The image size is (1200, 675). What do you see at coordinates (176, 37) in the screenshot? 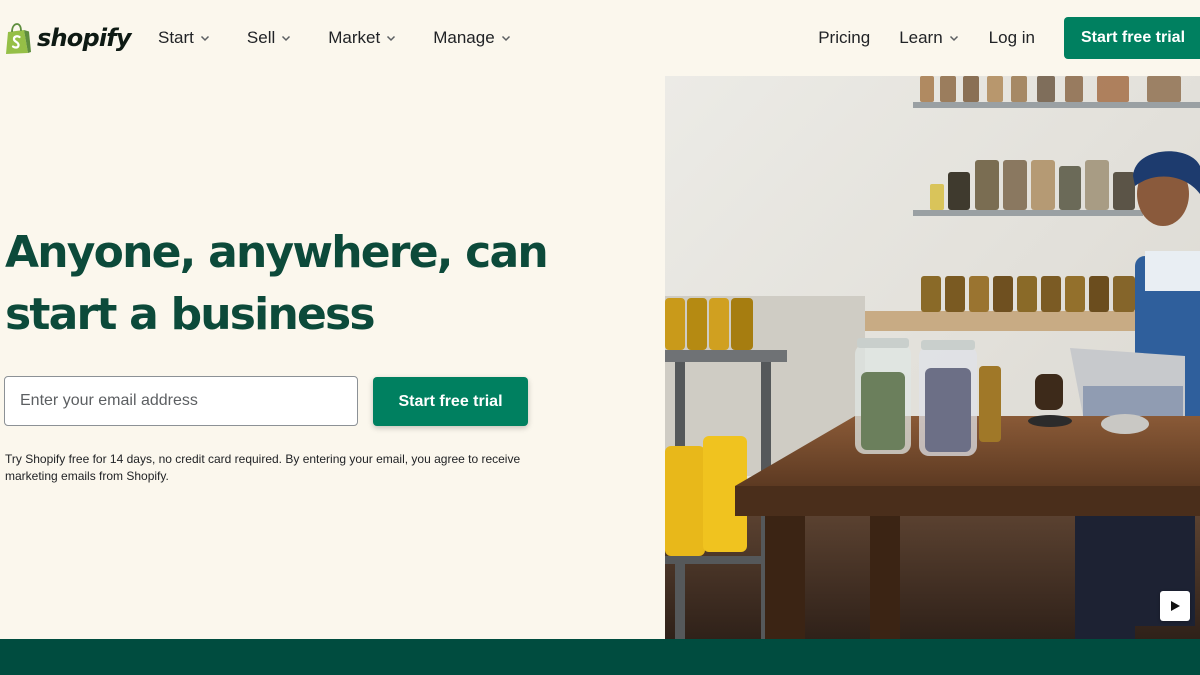
I see `nav-start-label: Start` at bounding box center [176, 37].